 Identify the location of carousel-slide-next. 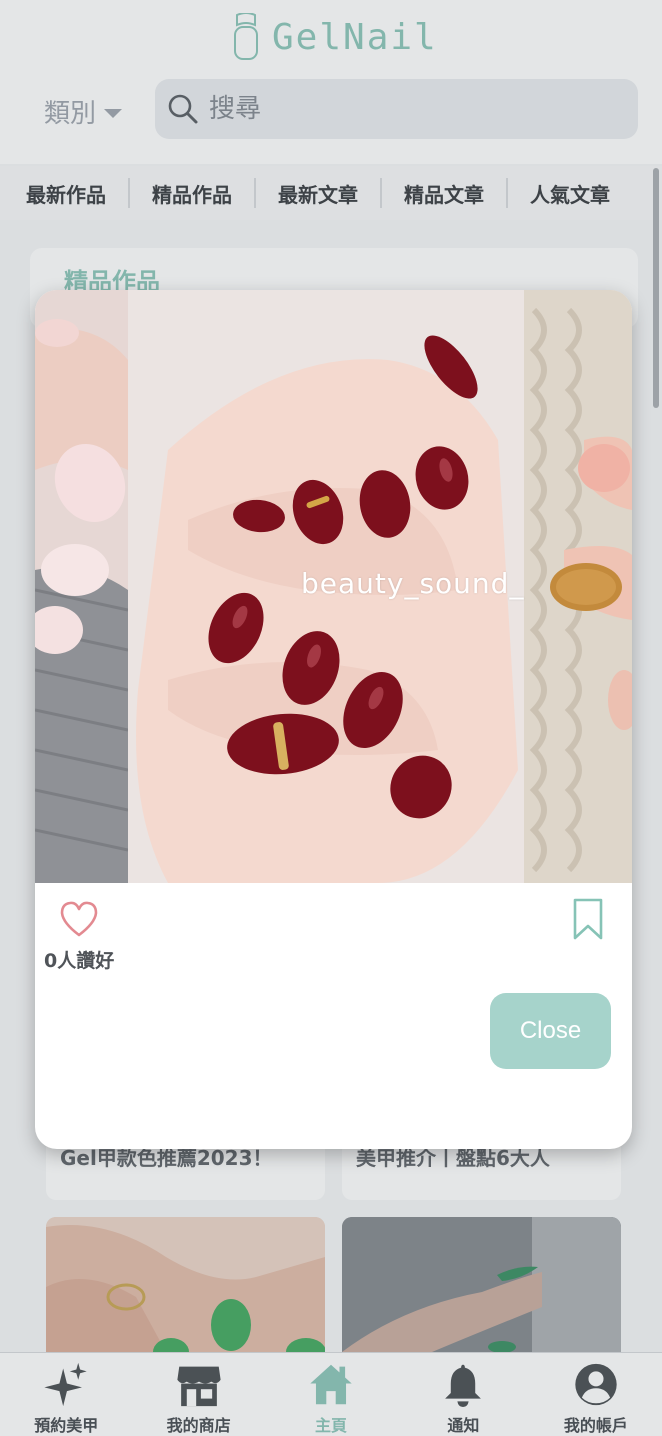
(578, 586).